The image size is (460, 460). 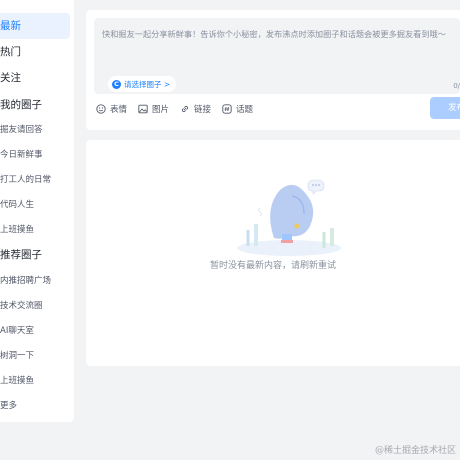 I want to click on sidebar-item-following: 关注, so click(x=35, y=78).